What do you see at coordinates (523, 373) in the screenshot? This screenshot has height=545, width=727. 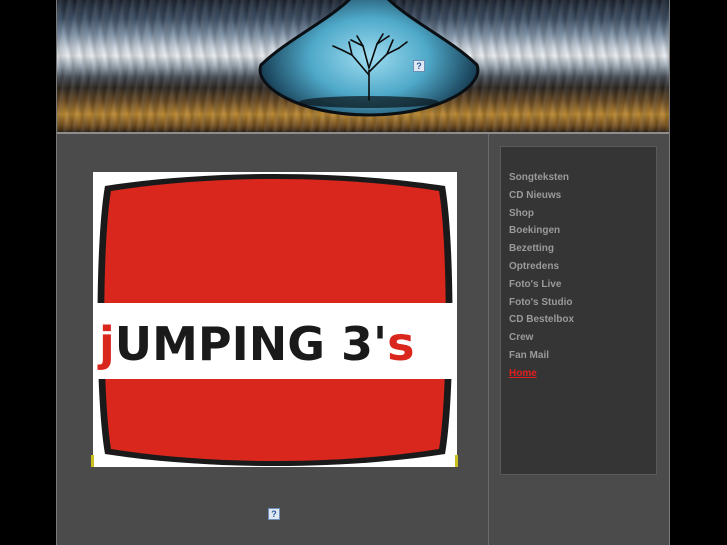 I see `nav-link-home: Home` at bounding box center [523, 373].